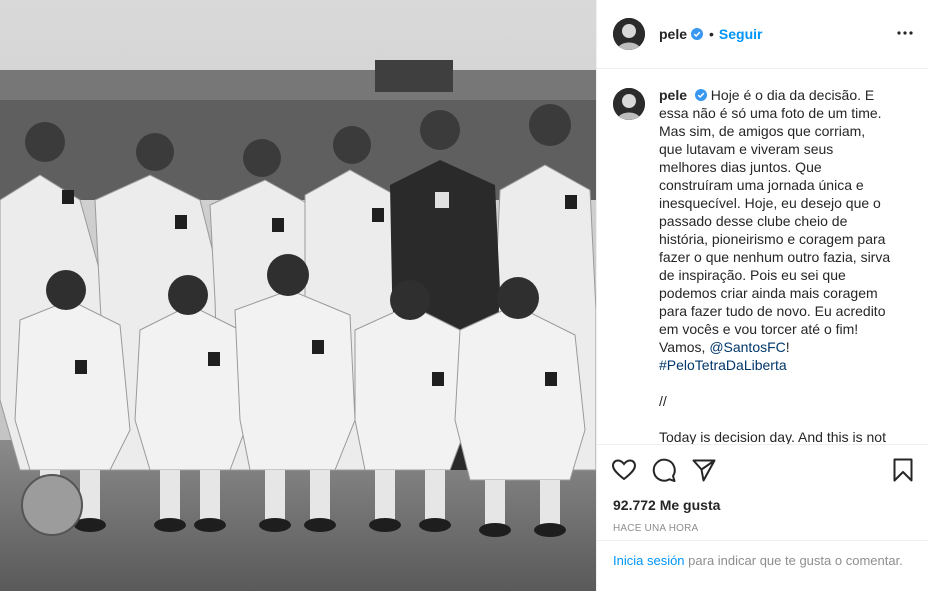 The width and height of the screenshot is (928, 591). What do you see at coordinates (673, 34) in the screenshot?
I see `header-username: pele` at bounding box center [673, 34].